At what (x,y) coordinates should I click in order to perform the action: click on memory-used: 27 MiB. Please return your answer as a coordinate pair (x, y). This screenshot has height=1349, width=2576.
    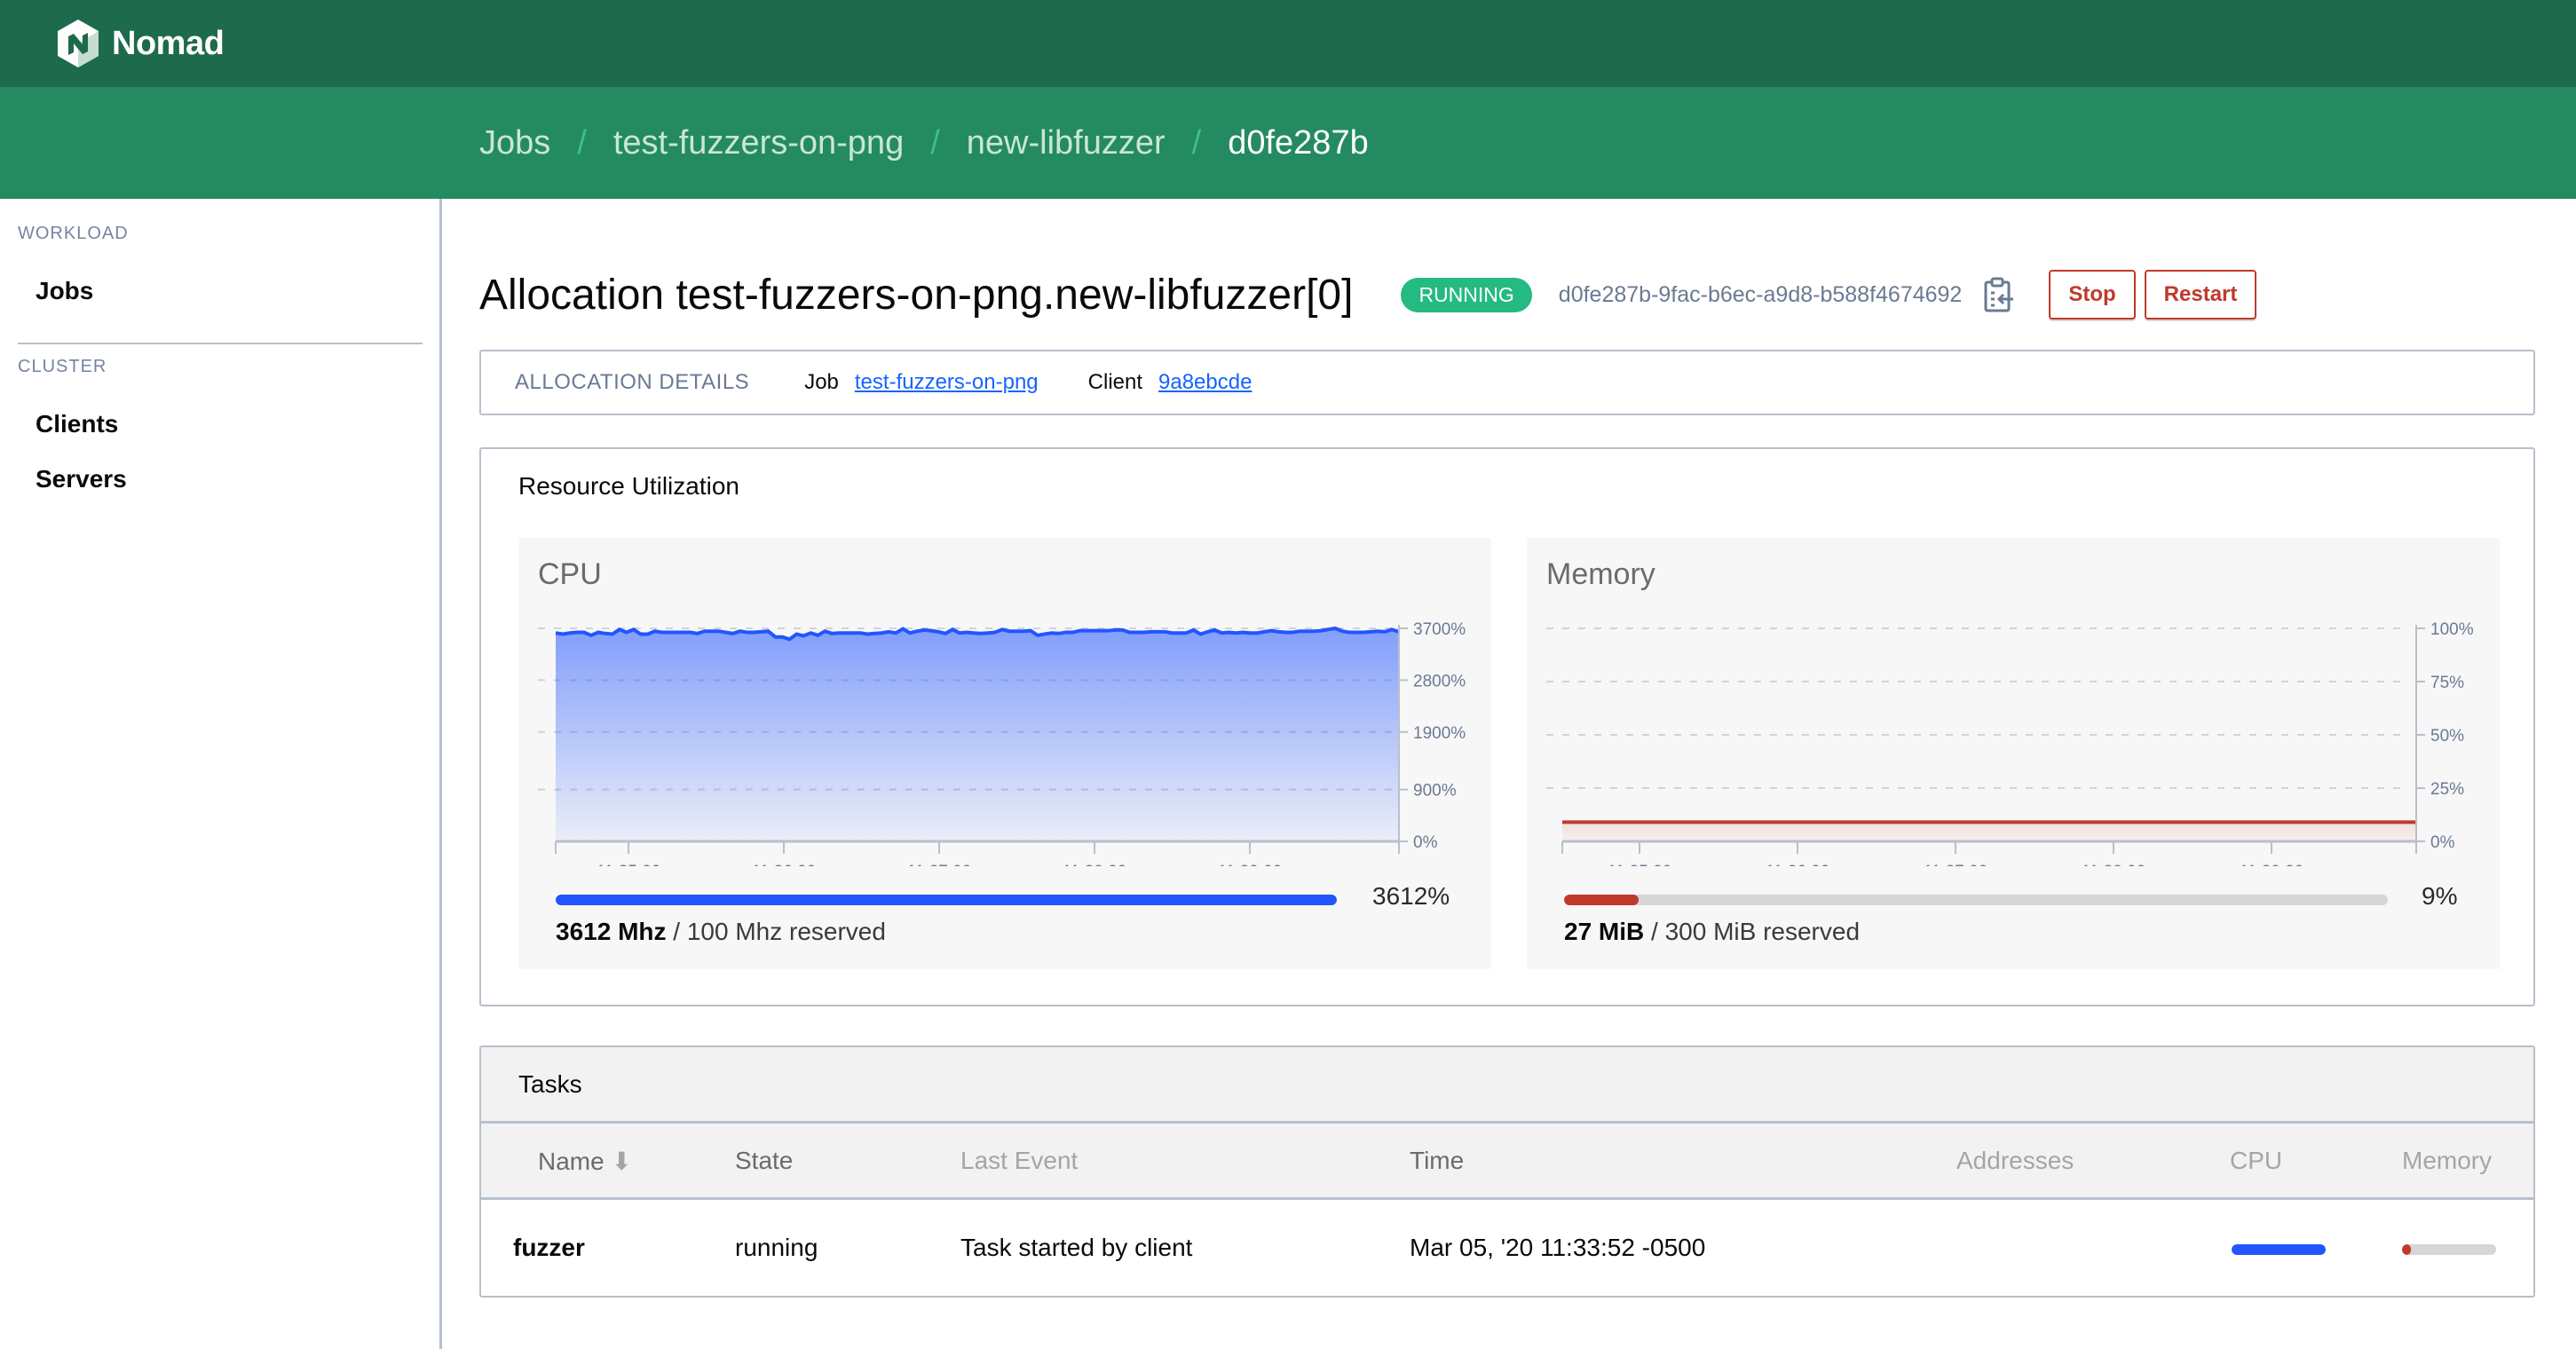
    Looking at the image, I should click on (1604, 931).